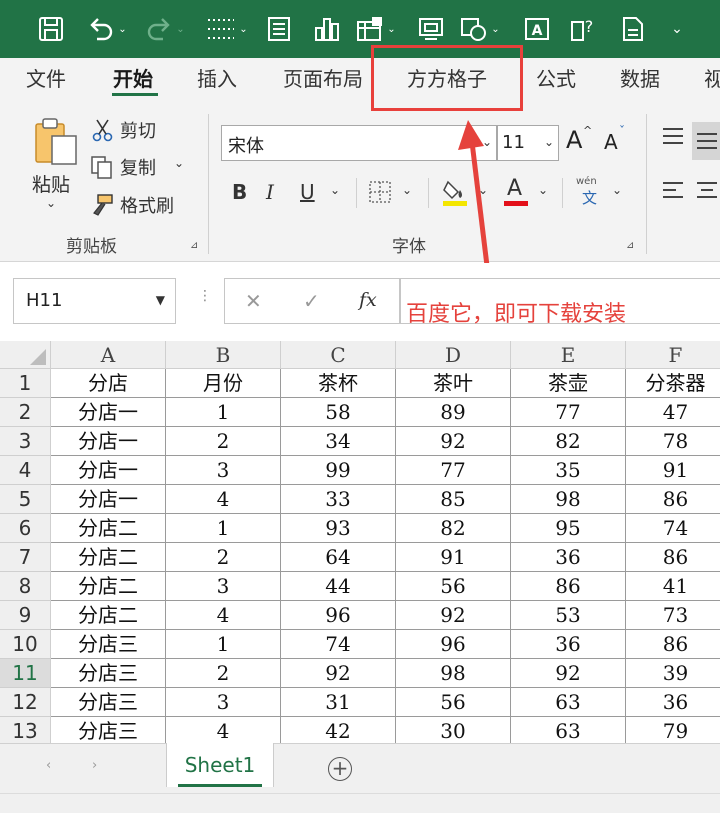 Image resolution: width=720 pixels, height=813 pixels. I want to click on table-cell: 茶杯, so click(338, 383).